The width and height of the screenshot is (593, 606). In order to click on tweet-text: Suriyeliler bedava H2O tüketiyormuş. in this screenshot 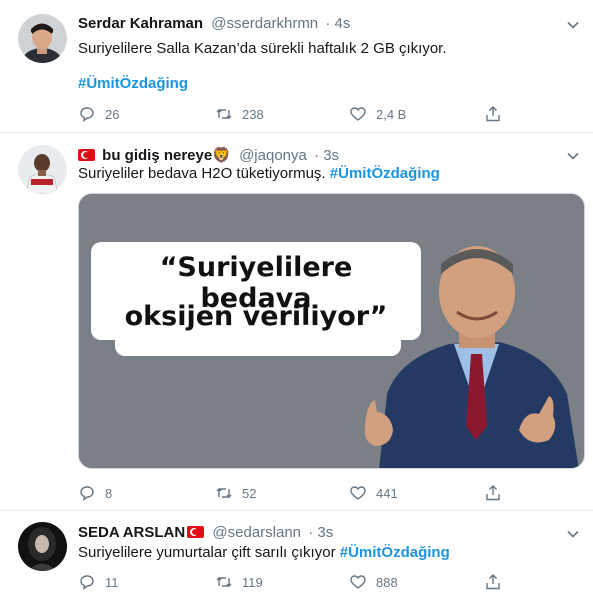, I will do `click(202, 173)`.